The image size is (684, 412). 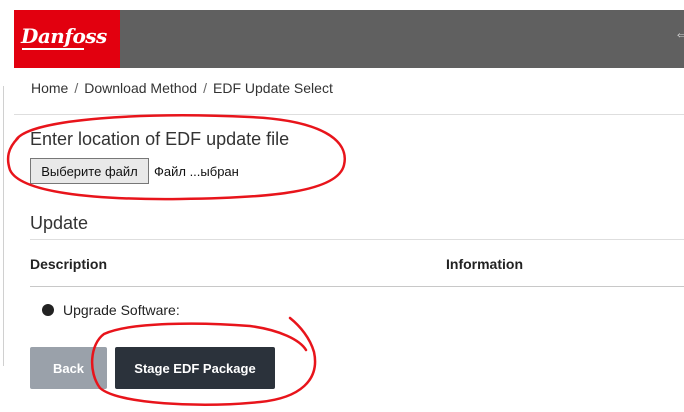 What do you see at coordinates (3, 226) in the screenshot?
I see `edge-line` at bounding box center [3, 226].